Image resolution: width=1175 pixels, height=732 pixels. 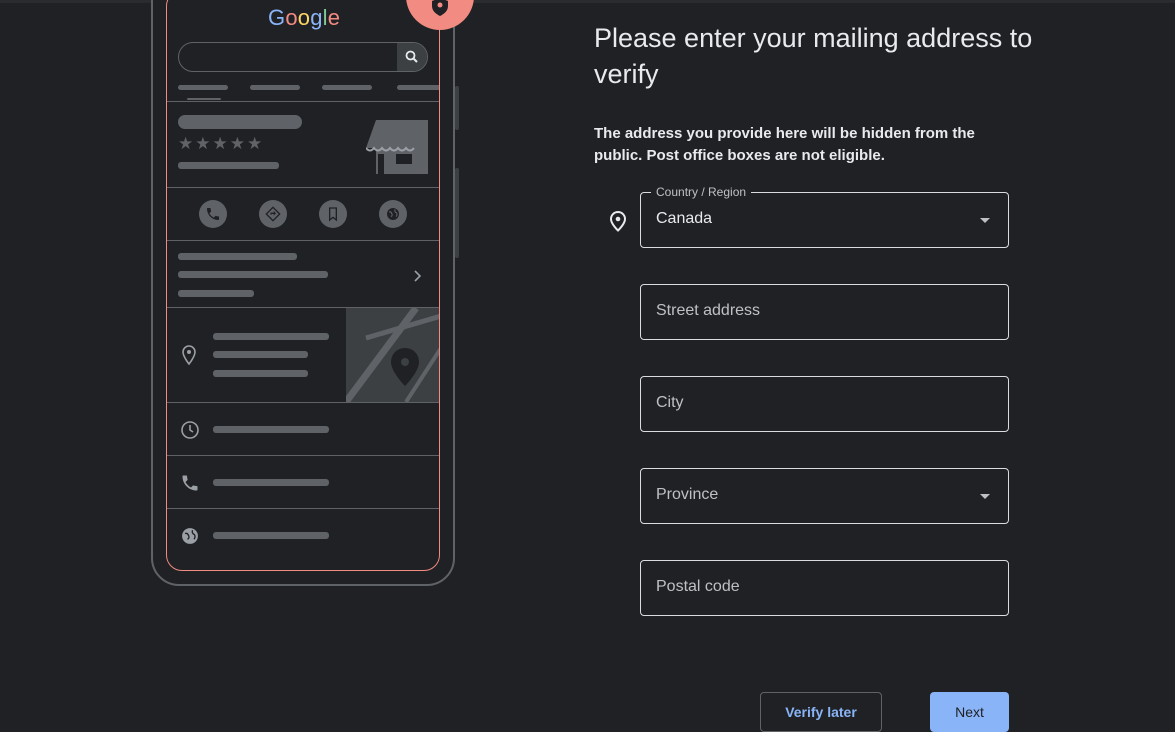 What do you see at coordinates (670, 402) in the screenshot?
I see `city-placeholder: City` at bounding box center [670, 402].